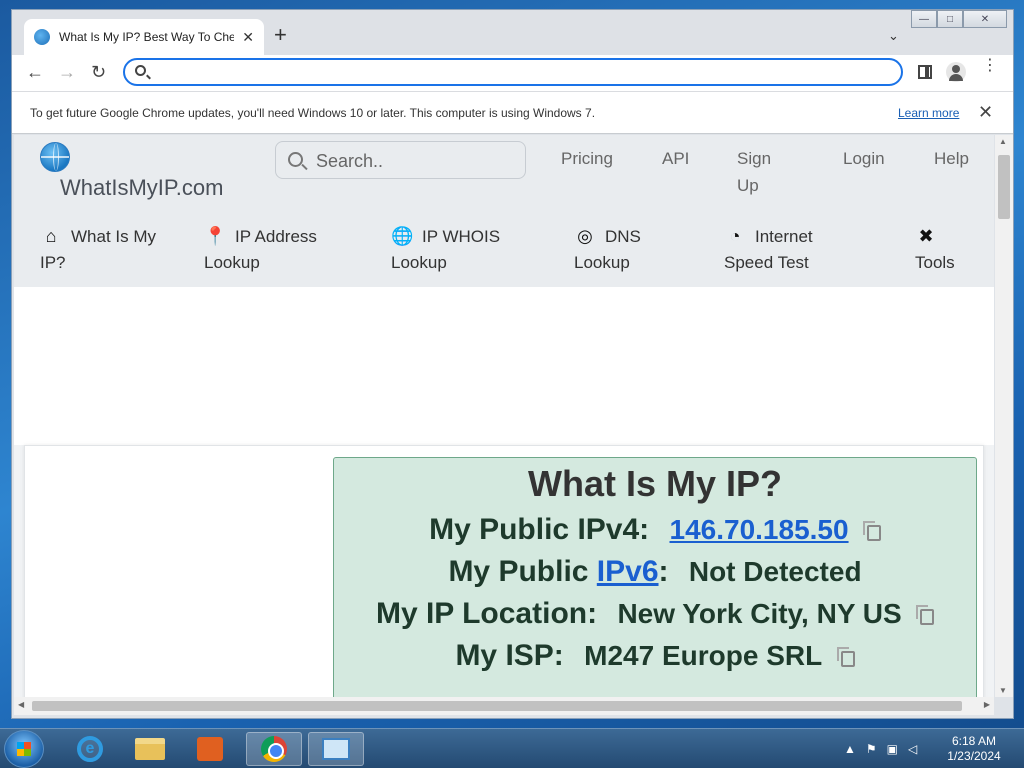 The width and height of the screenshot is (1024, 768). Describe the element at coordinates (21, 704) in the screenshot. I see `scroll-left-icon: ◀` at that location.